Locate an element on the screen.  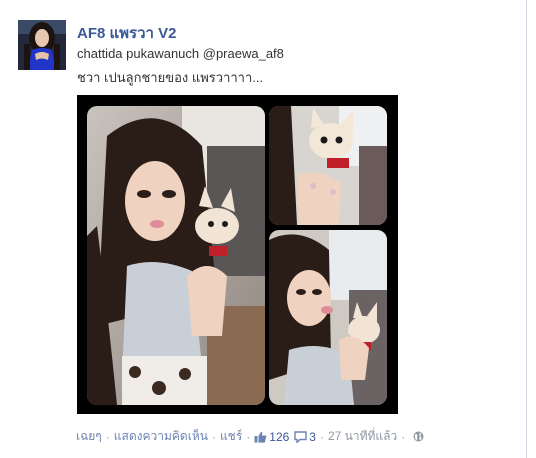
post-message-line-1: chattida pukawanuch @praewa_af8 is located at coordinates (180, 53).